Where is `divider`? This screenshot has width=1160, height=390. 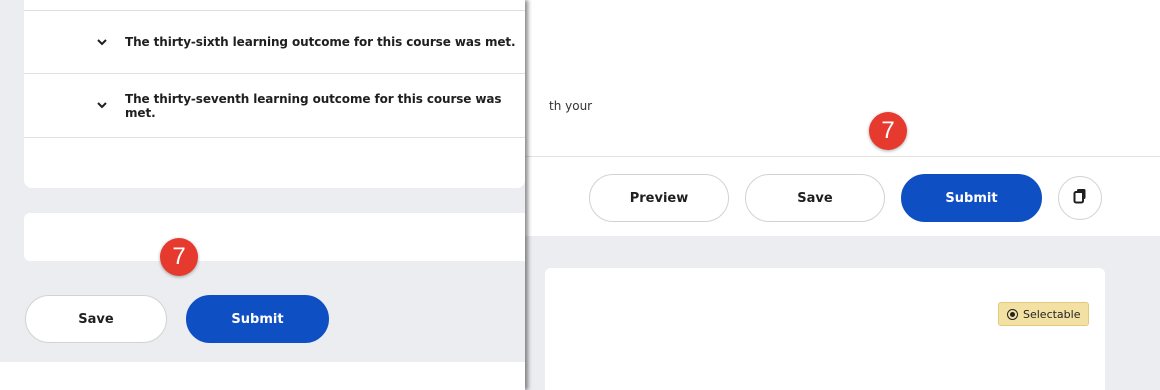 divider is located at coordinates (840, 156).